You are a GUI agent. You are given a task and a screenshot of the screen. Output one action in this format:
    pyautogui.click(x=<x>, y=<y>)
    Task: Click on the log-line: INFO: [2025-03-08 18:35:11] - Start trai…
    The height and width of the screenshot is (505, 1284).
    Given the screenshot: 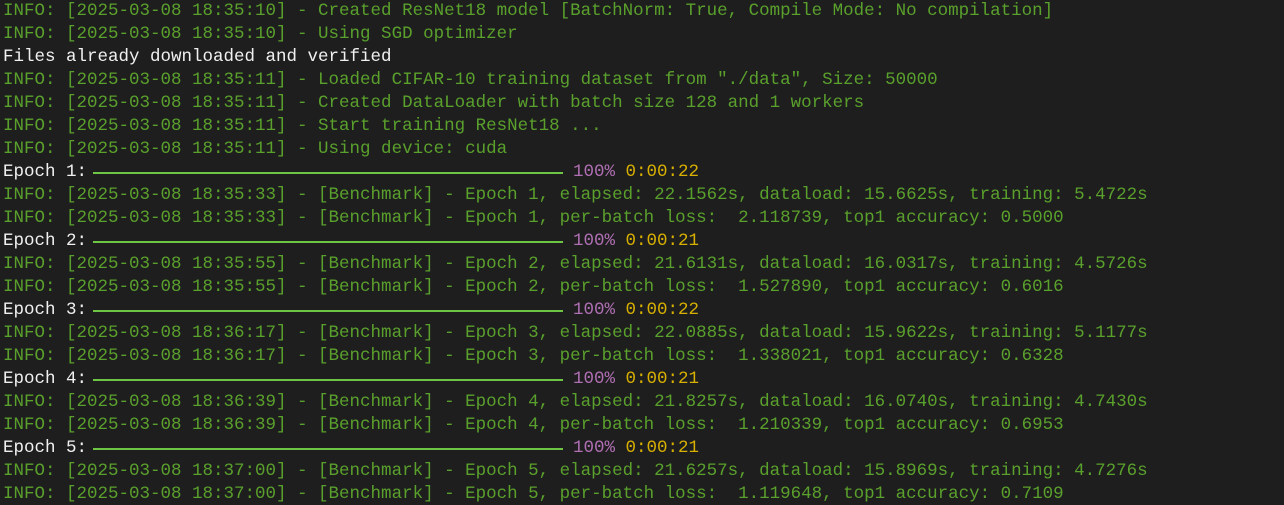 What is the action you would take?
    pyautogui.click(x=302, y=126)
    